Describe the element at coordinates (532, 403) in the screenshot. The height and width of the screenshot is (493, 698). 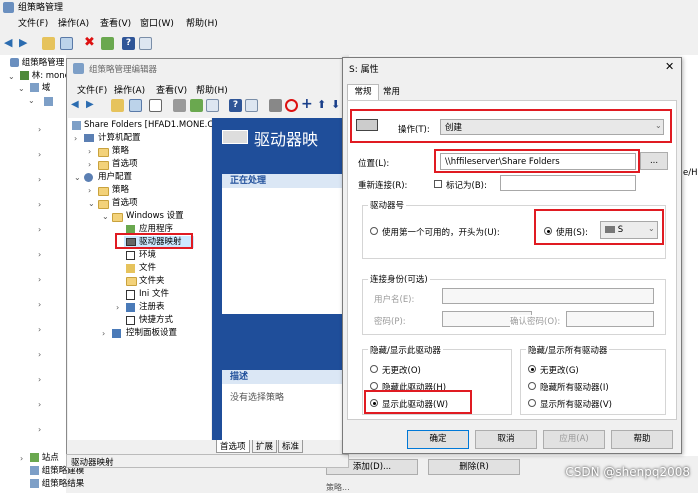
I see `show-all-radio` at that location.